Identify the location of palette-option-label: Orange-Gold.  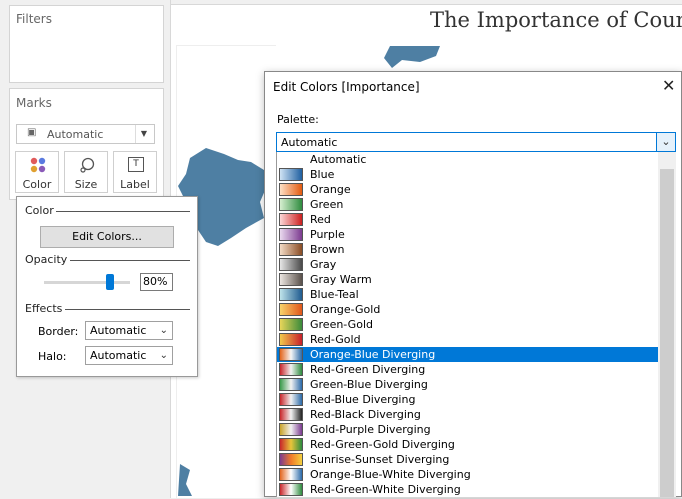
(345, 309).